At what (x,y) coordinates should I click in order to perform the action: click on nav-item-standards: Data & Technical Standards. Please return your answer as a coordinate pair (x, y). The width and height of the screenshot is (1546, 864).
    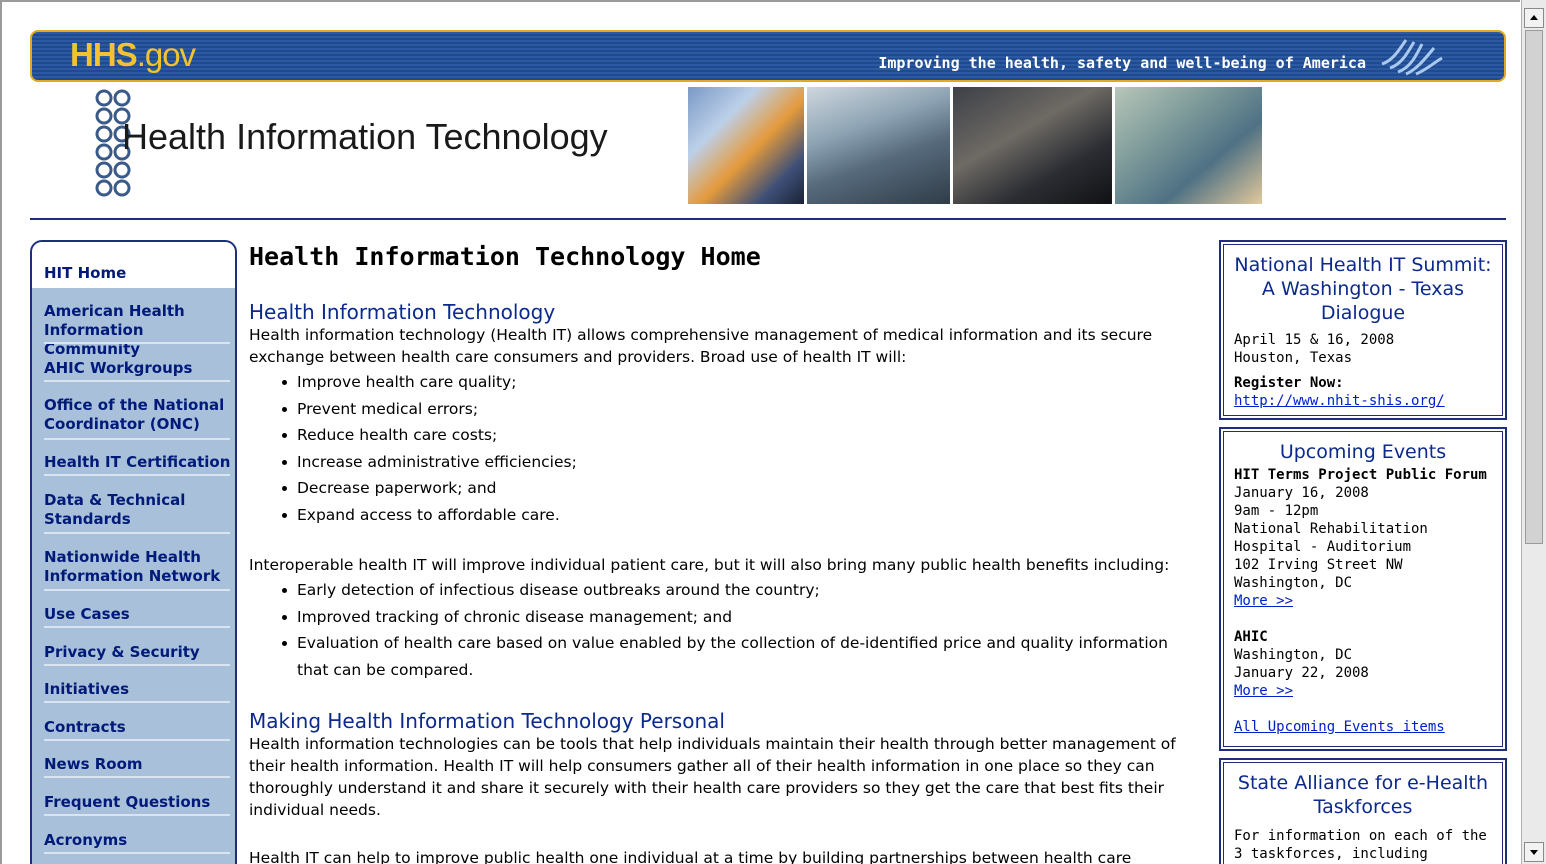
    Looking at the image, I should click on (139, 510).